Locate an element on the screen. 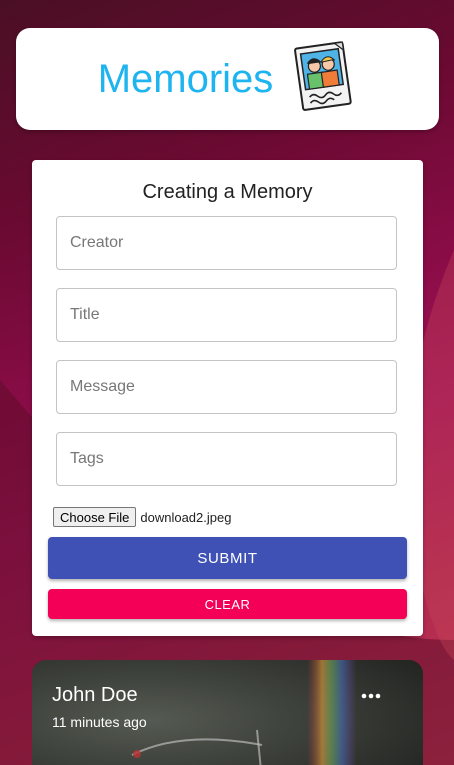 This screenshot has height=765, width=454. title-field is located at coordinates (226, 315).